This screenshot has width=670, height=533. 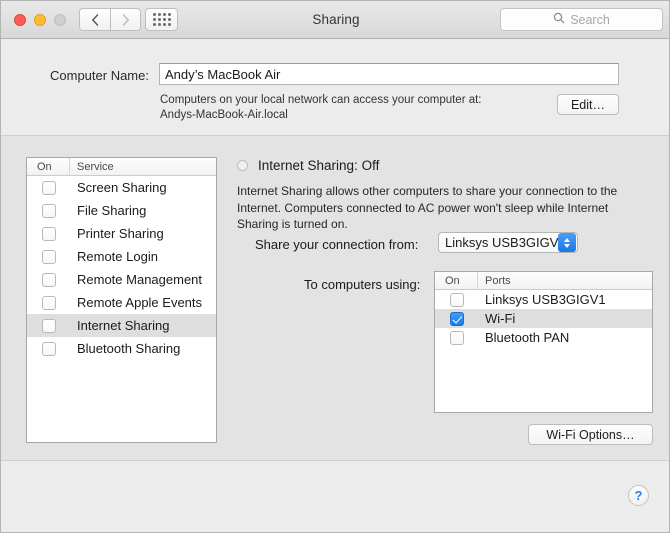 I want to click on ports-column-ports: Ports, so click(x=498, y=280).